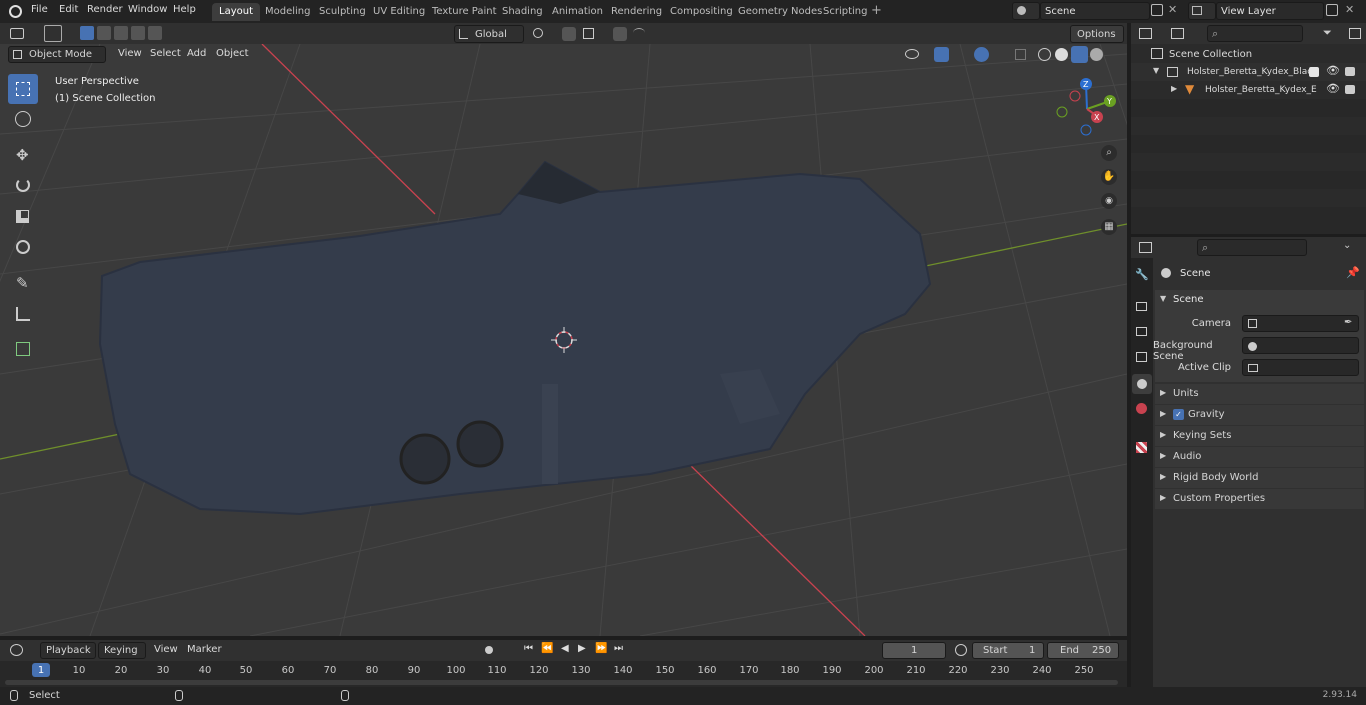  What do you see at coordinates (1259, 499) in the screenshot?
I see `custom-properties-panel-header: ▶ Custom Properties` at bounding box center [1259, 499].